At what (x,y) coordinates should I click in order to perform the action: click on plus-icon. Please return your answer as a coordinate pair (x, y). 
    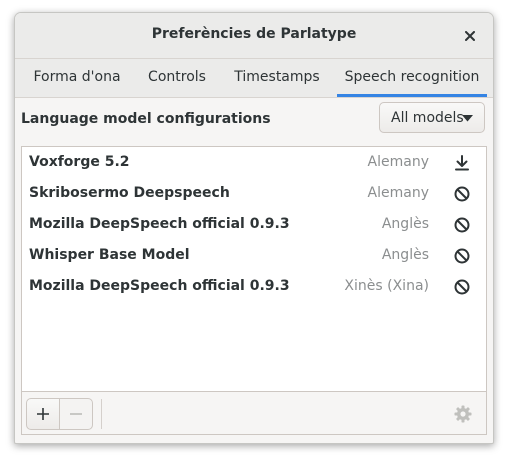
    Looking at the image, I should click on (43, 414).